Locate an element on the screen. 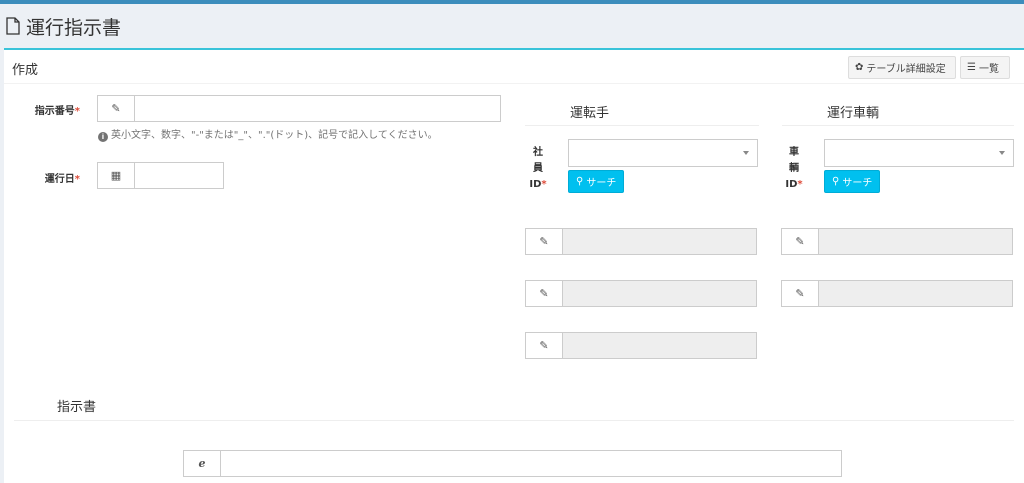 This screenshot has height=483, width=1024. table-settings-button: ✿ テーブル詳細設定 is located at coordinates (902, 67).